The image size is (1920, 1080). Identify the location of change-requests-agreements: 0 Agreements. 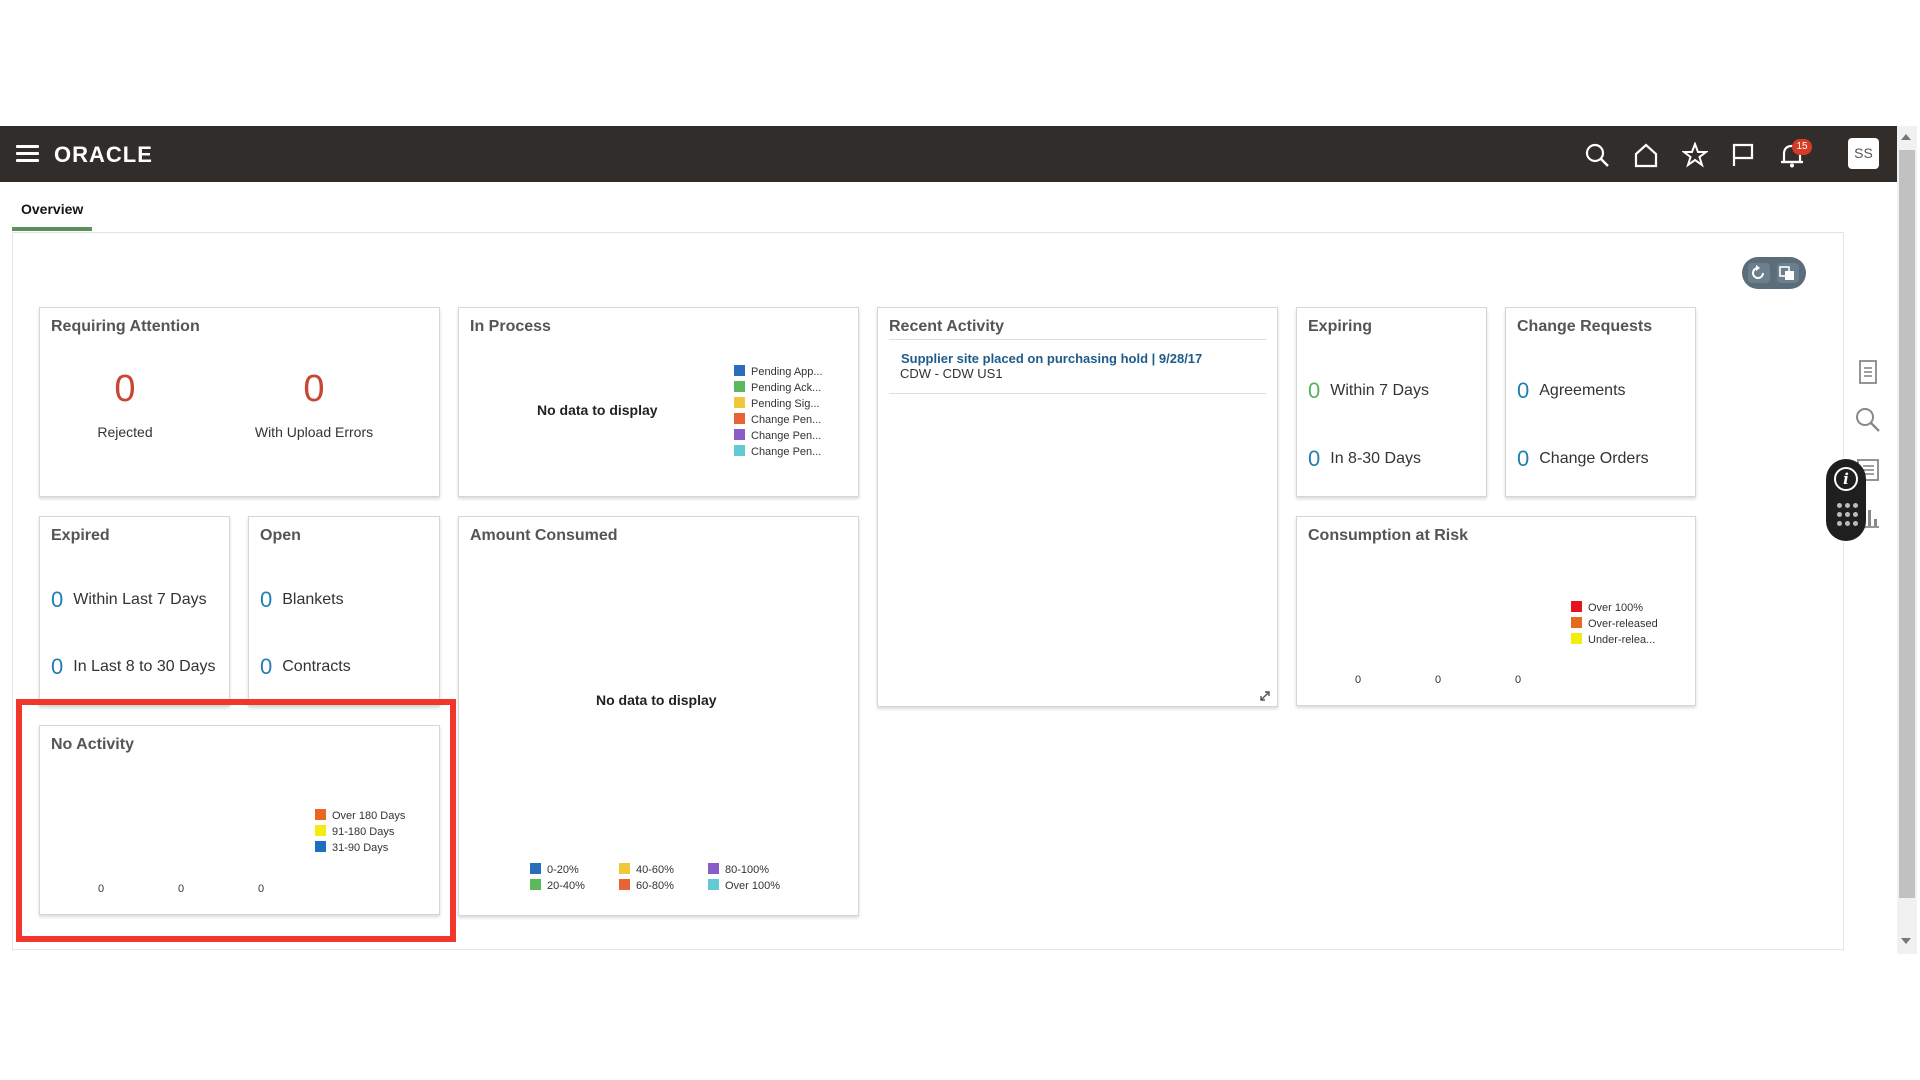
(1571, 391).